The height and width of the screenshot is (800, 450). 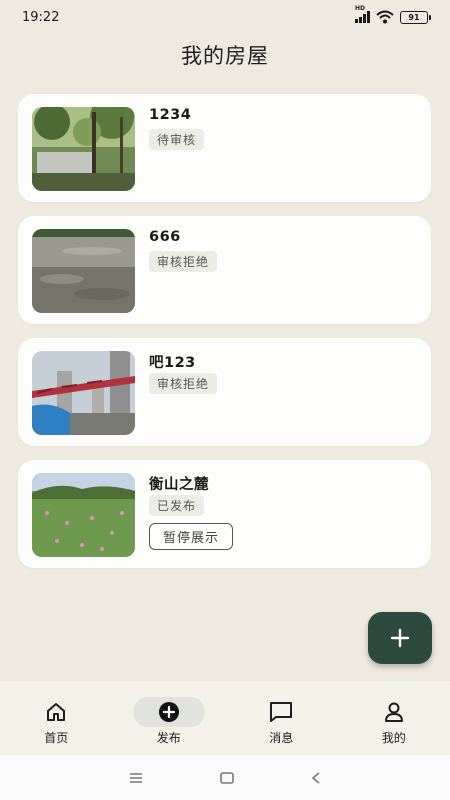 I want to click on status-indicators: HD 91, so click(x=393, y=14).